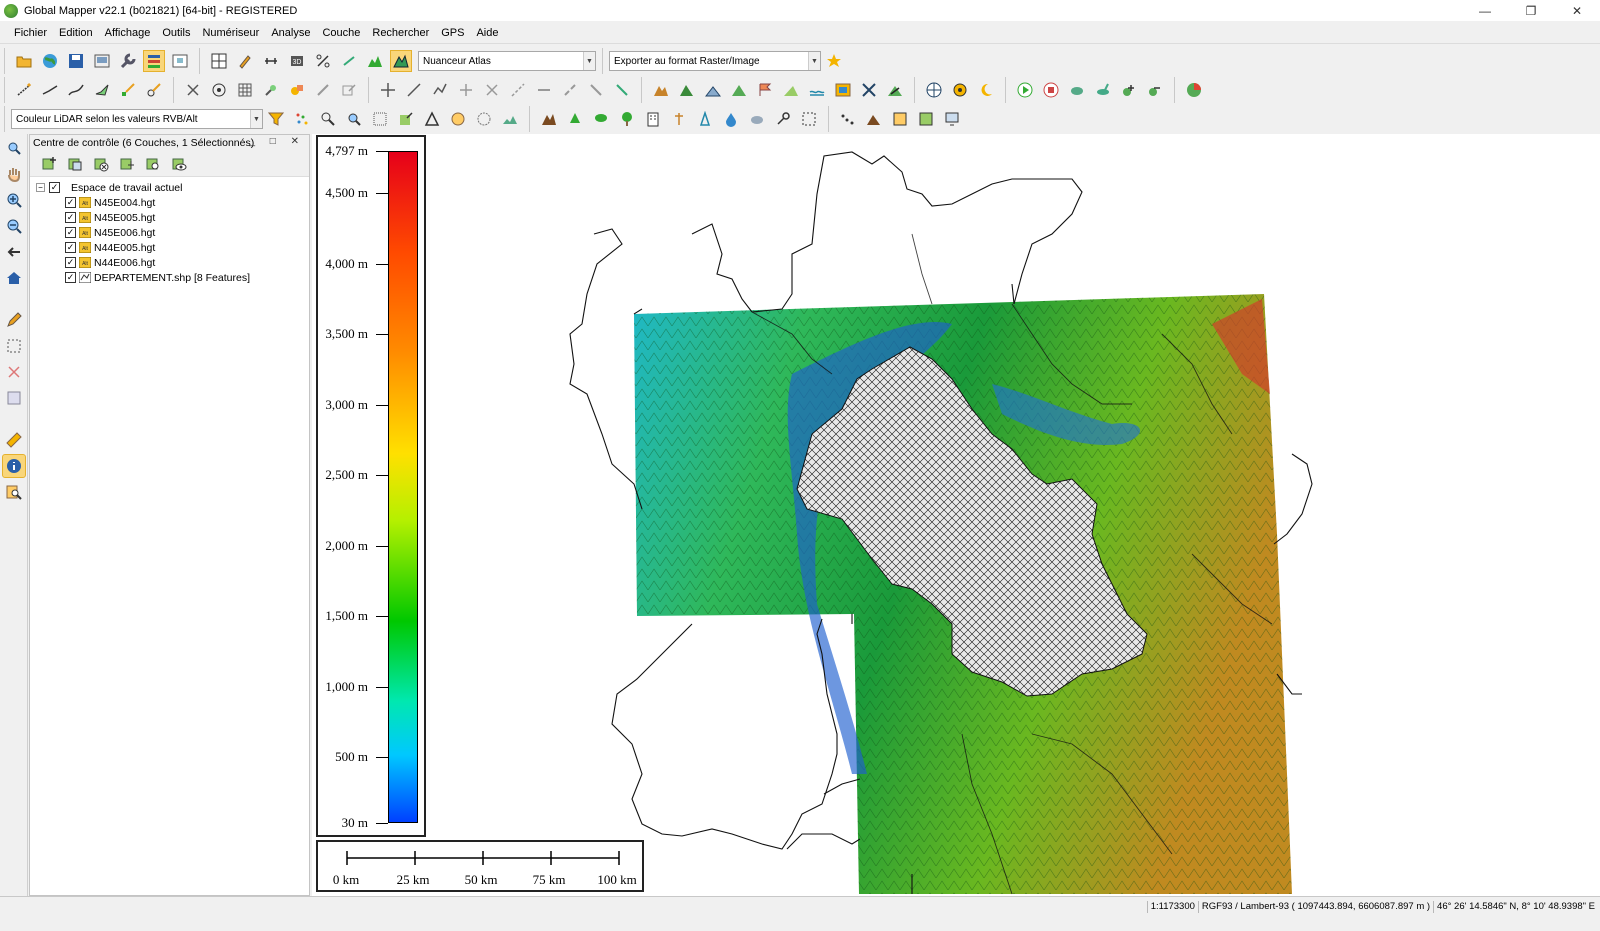 Image resolution: width=1600 pixels, height=931 pixels. Describe the element at coordinates (14, 398) in the screenshot. I see `attribute-button` at that location.